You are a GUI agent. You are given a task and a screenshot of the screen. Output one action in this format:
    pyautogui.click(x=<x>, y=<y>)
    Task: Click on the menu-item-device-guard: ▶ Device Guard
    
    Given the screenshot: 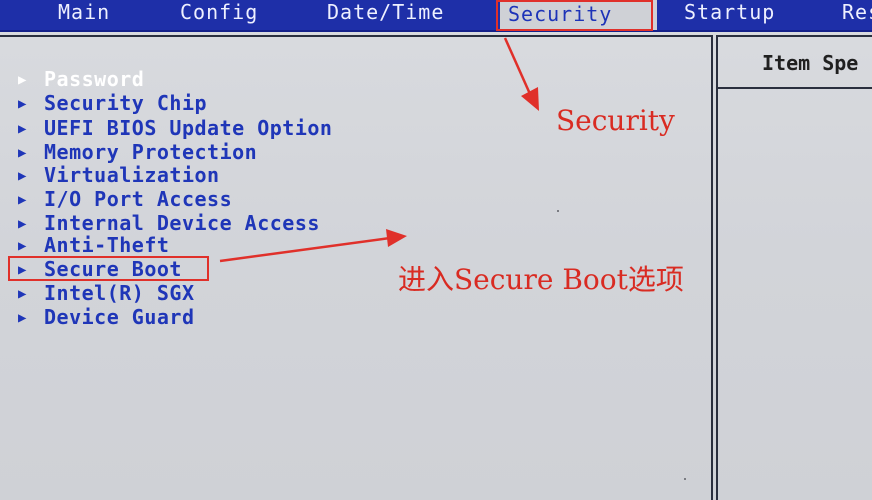 What is the action you would take?
    pyautogui.click(x=106, y=317)
    